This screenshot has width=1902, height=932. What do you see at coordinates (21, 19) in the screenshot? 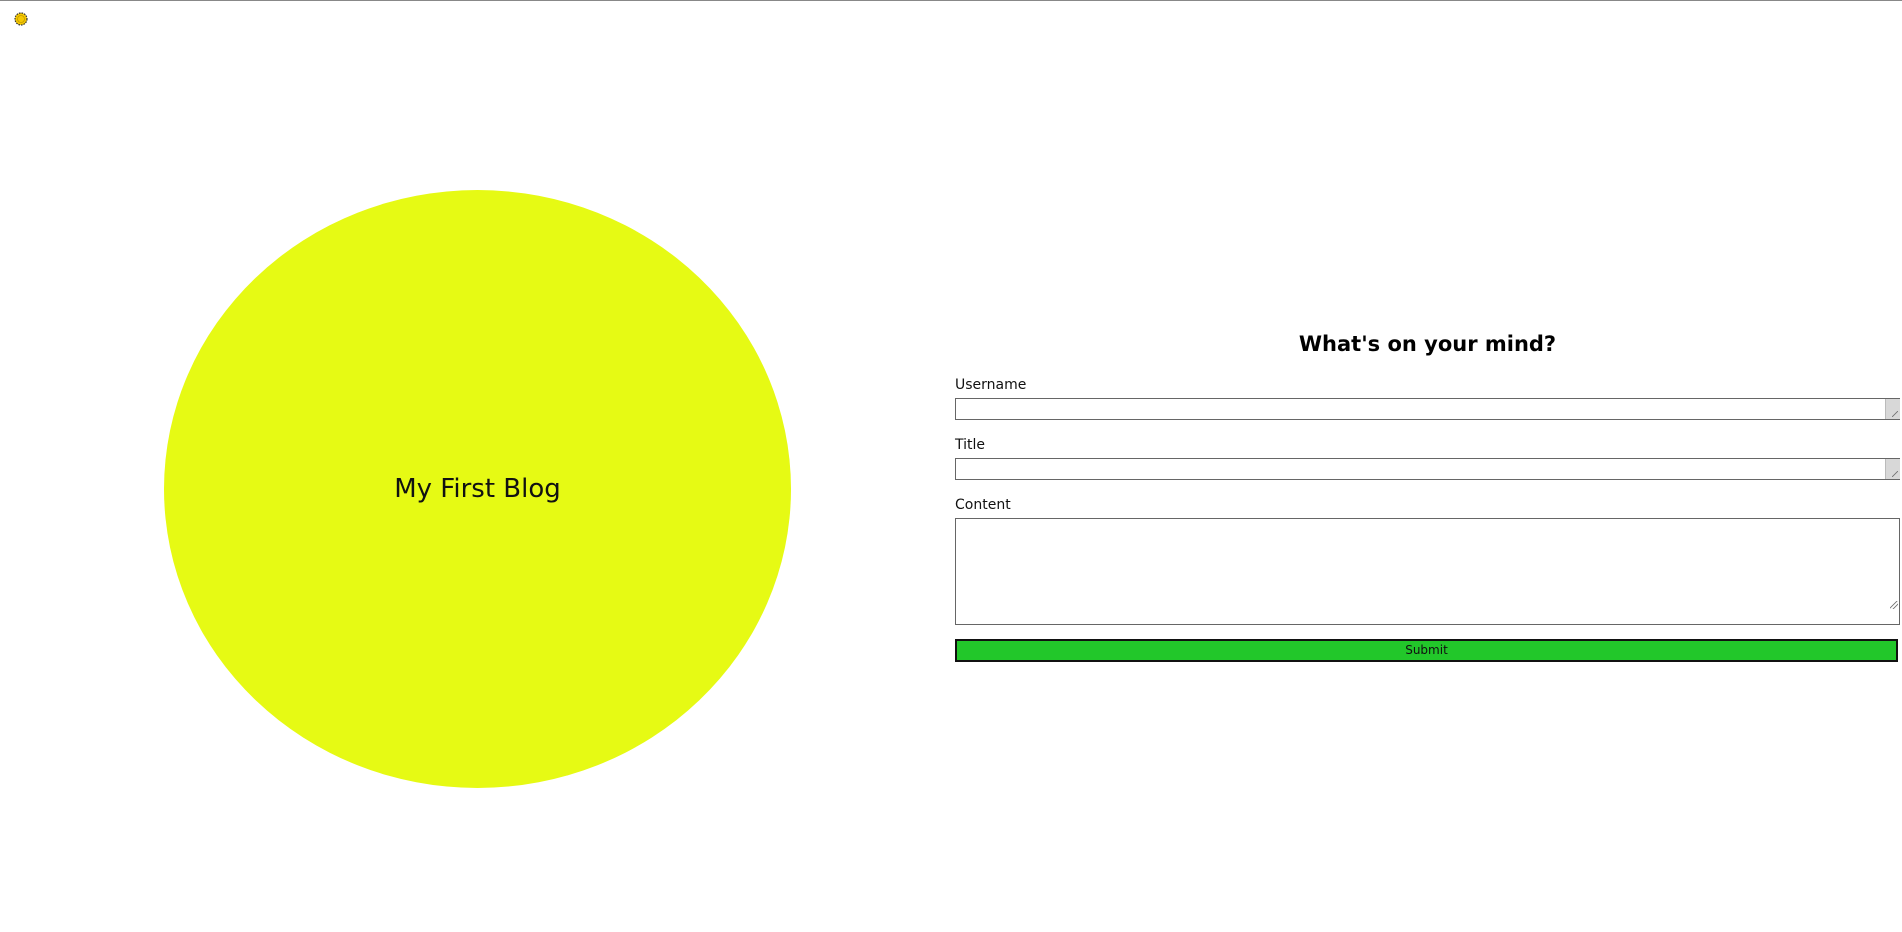
I see `sun-icon` at bounding box center [21, 19].